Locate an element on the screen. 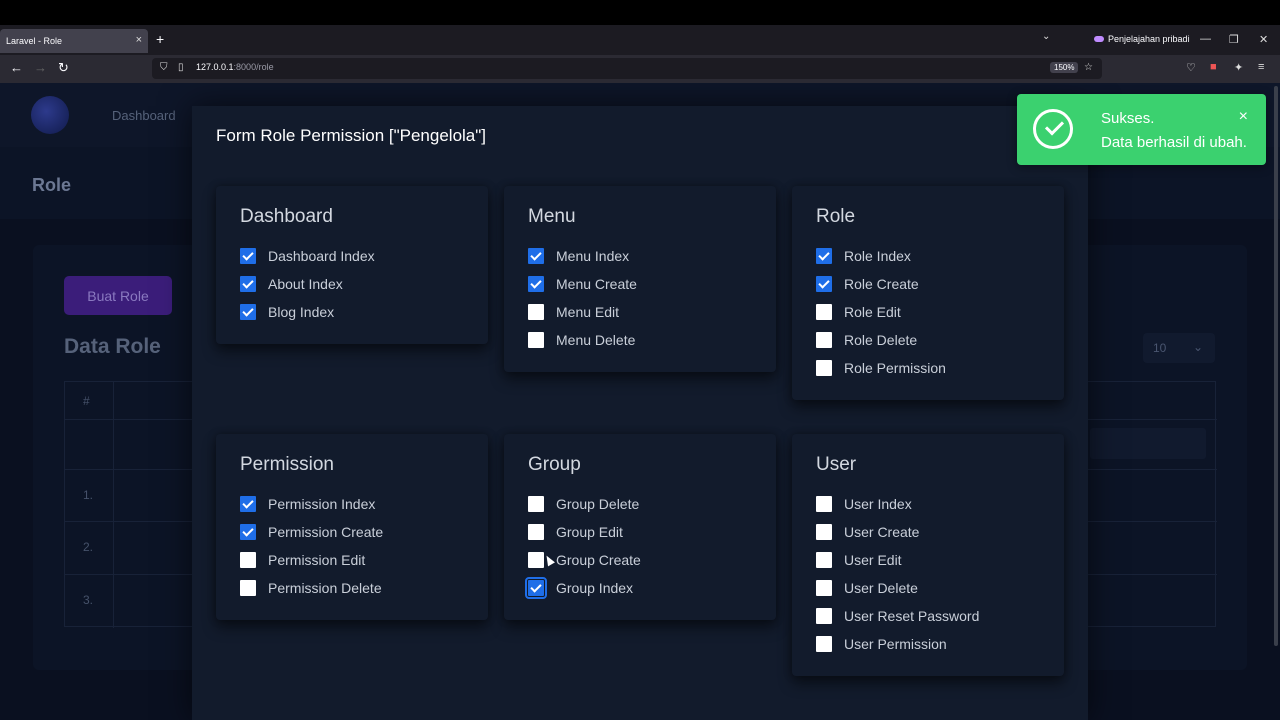 The height and width of the screenshot is (720, 1280). permission-item: Blog Index is located at coordinates (287, 312).